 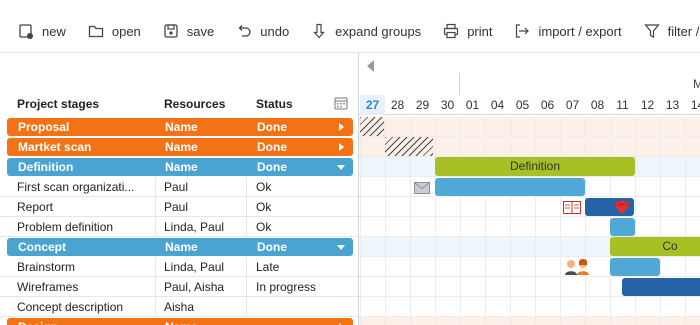 I want to click on print-button: print, so click(x=467, y=31).